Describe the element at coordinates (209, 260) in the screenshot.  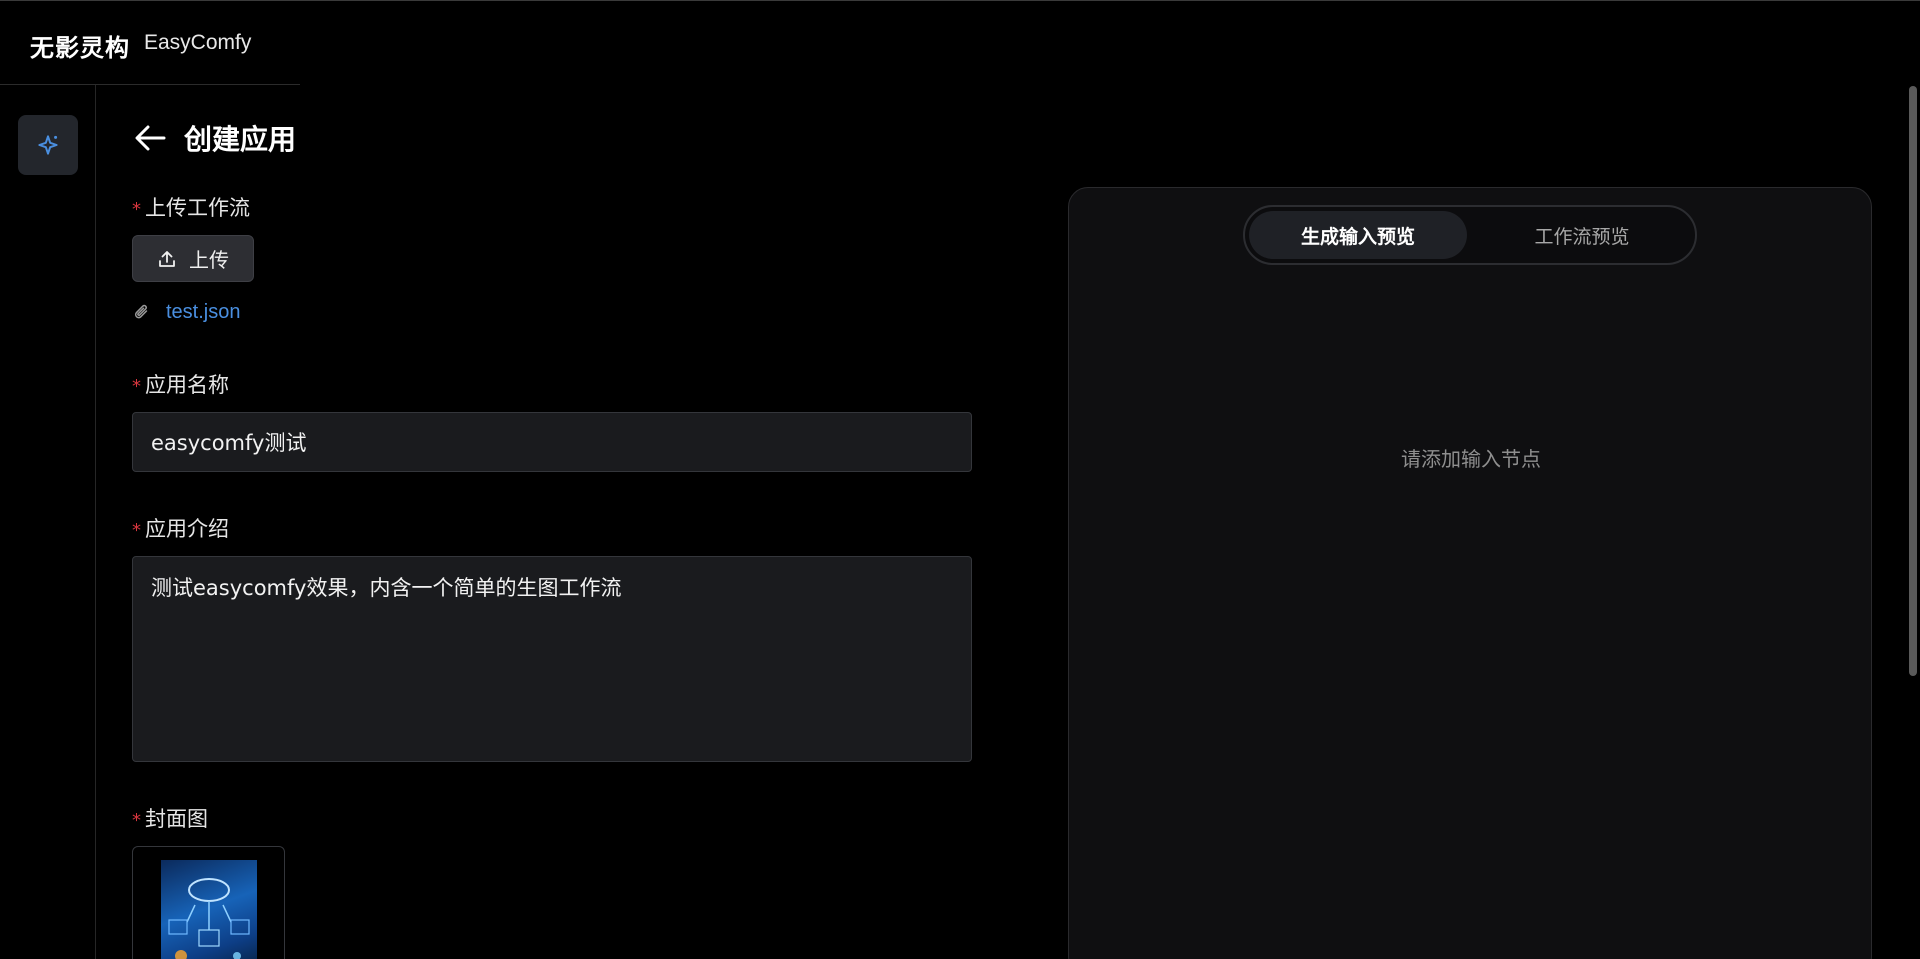
I see `upload-button-label: 上传` at that location.